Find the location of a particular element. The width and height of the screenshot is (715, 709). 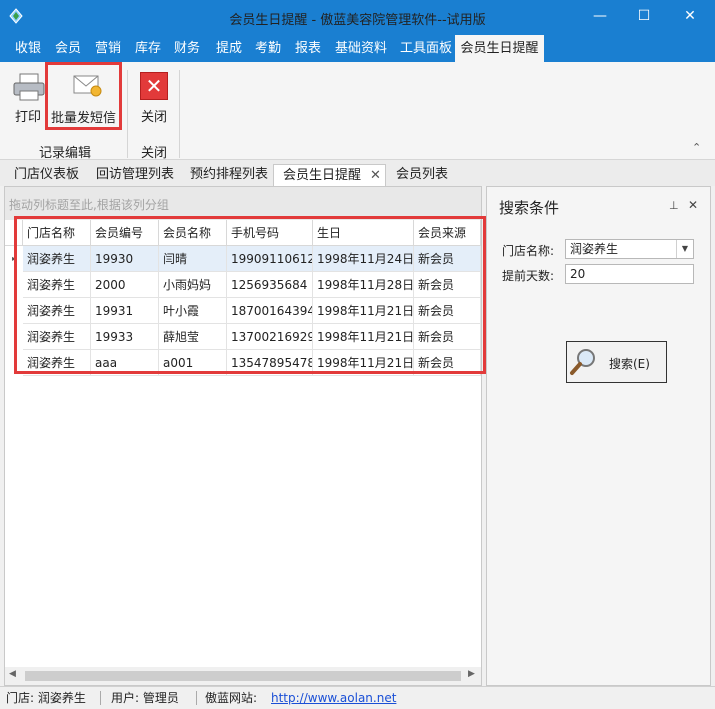

store-select: 润姿养生 ▼ is located at coordinates (629, 249).